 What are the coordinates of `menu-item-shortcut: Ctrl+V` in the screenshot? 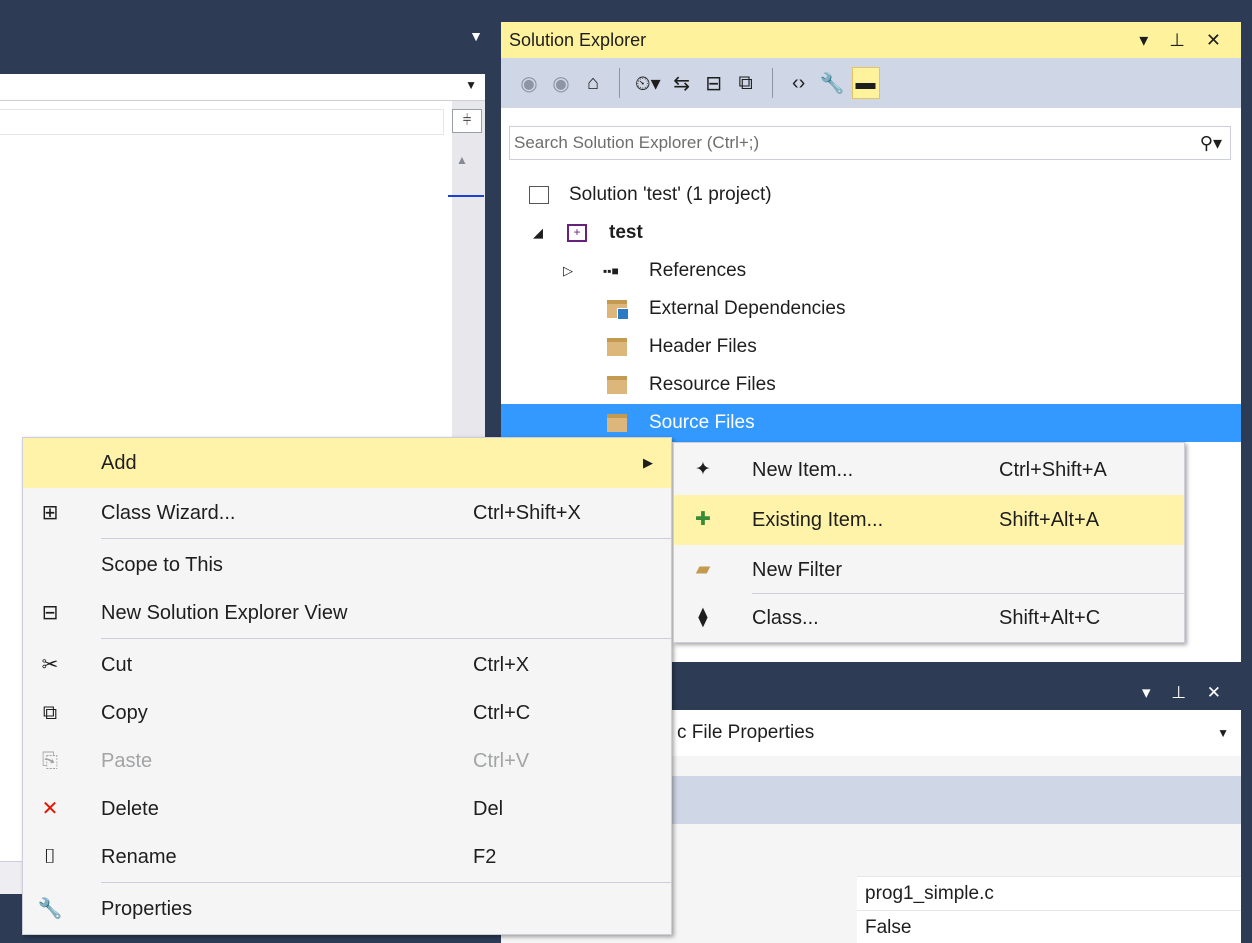 It's located at (501, 761).